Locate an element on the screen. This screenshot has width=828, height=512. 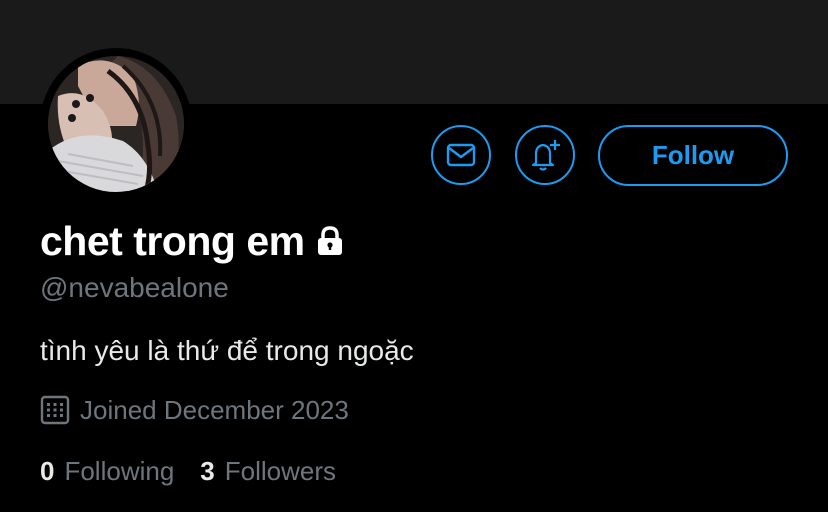
name-row: chet trong em is located at coordinates (192, 241).